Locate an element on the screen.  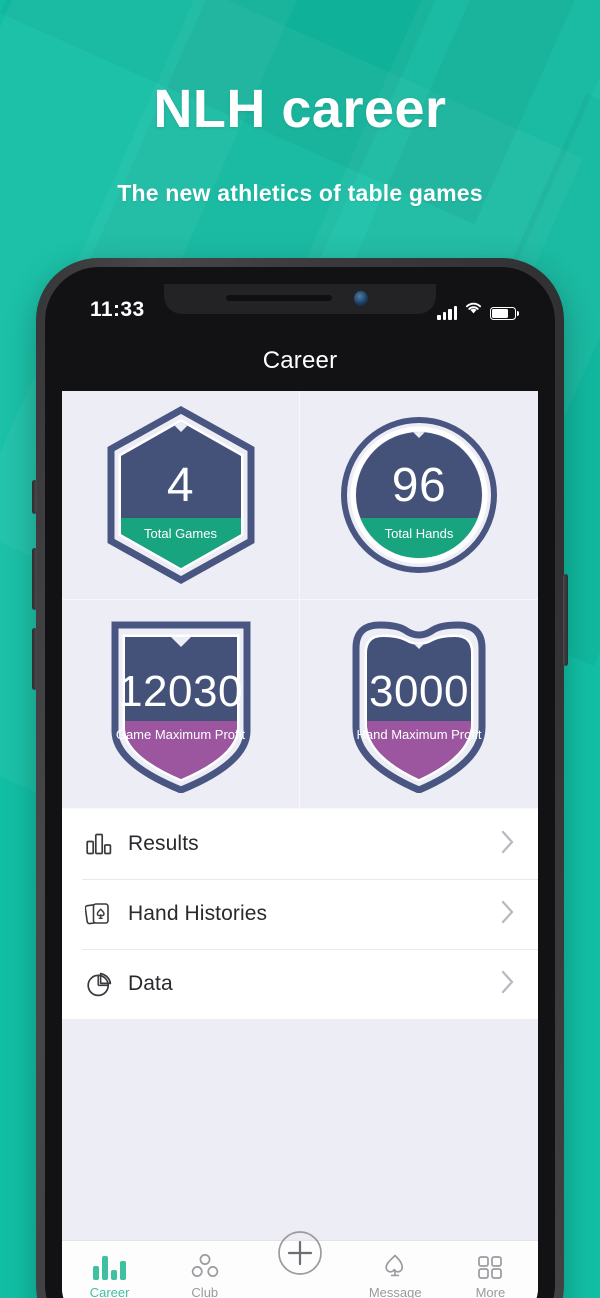
menu-list: Results Hand Histories Data is located at coordinates (300, 914).